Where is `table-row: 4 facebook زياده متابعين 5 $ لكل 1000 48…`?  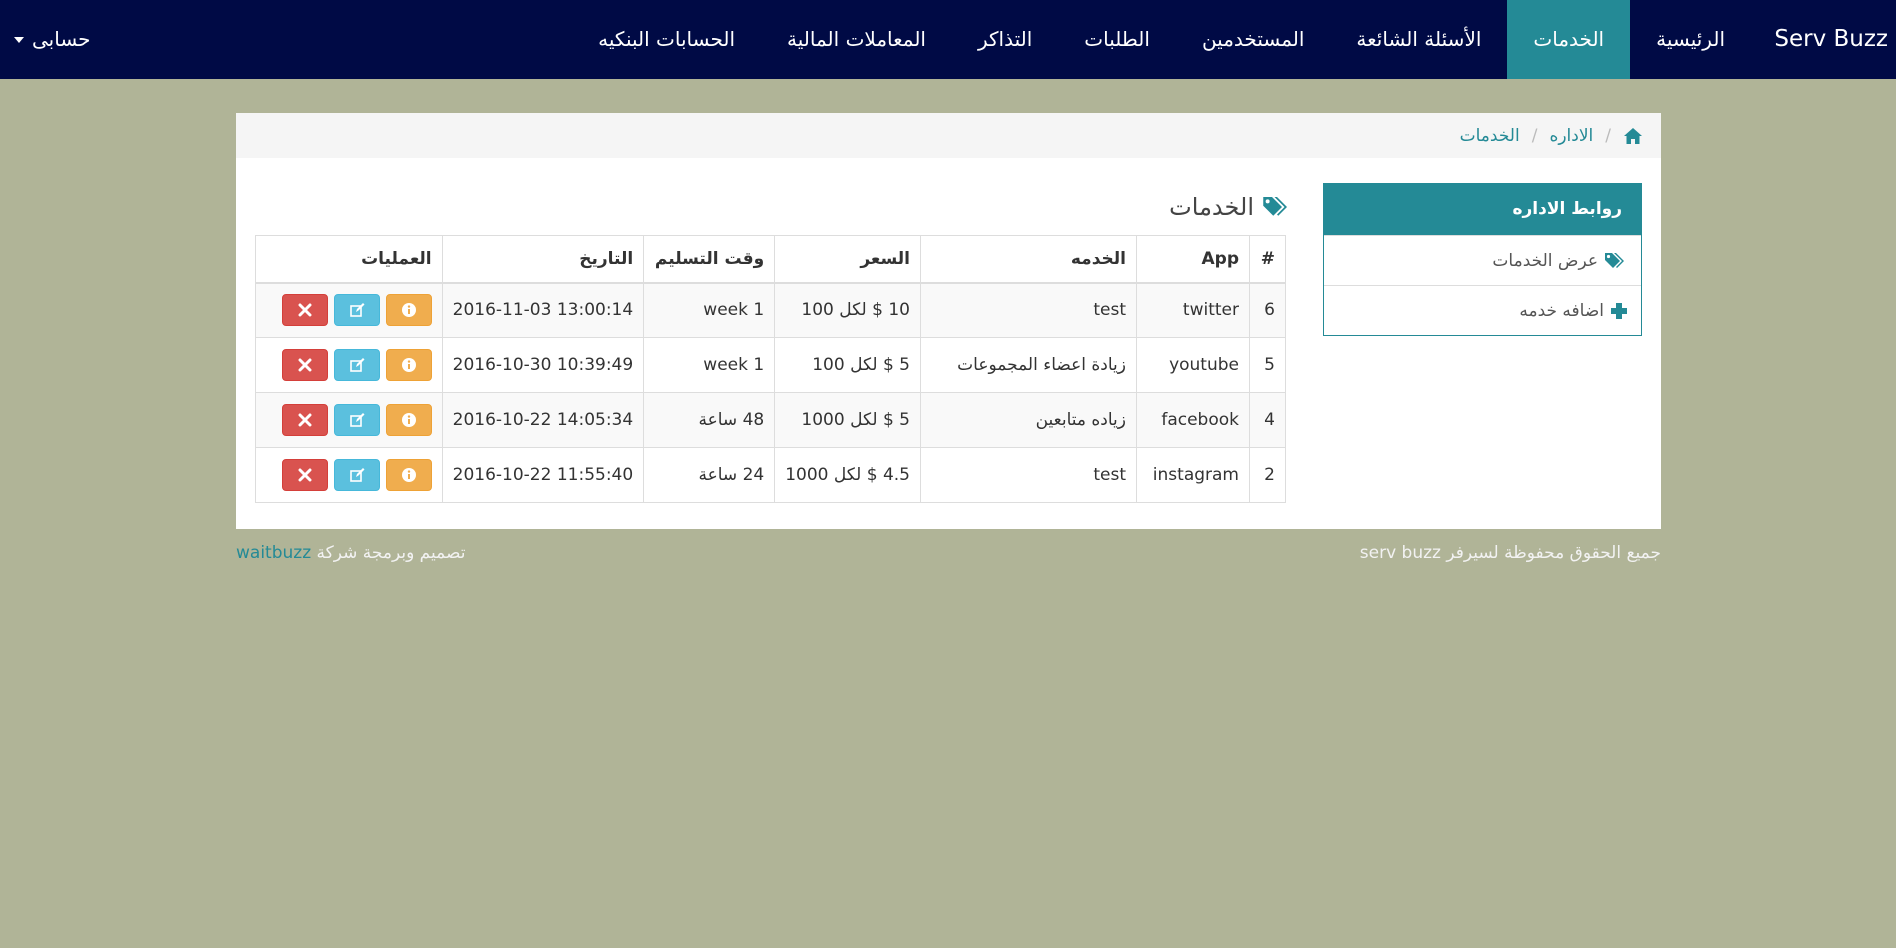 table-row: 4 facebook زياده متابعين 5 $ لكل 1000 48… is located at coordinates (770, 420).